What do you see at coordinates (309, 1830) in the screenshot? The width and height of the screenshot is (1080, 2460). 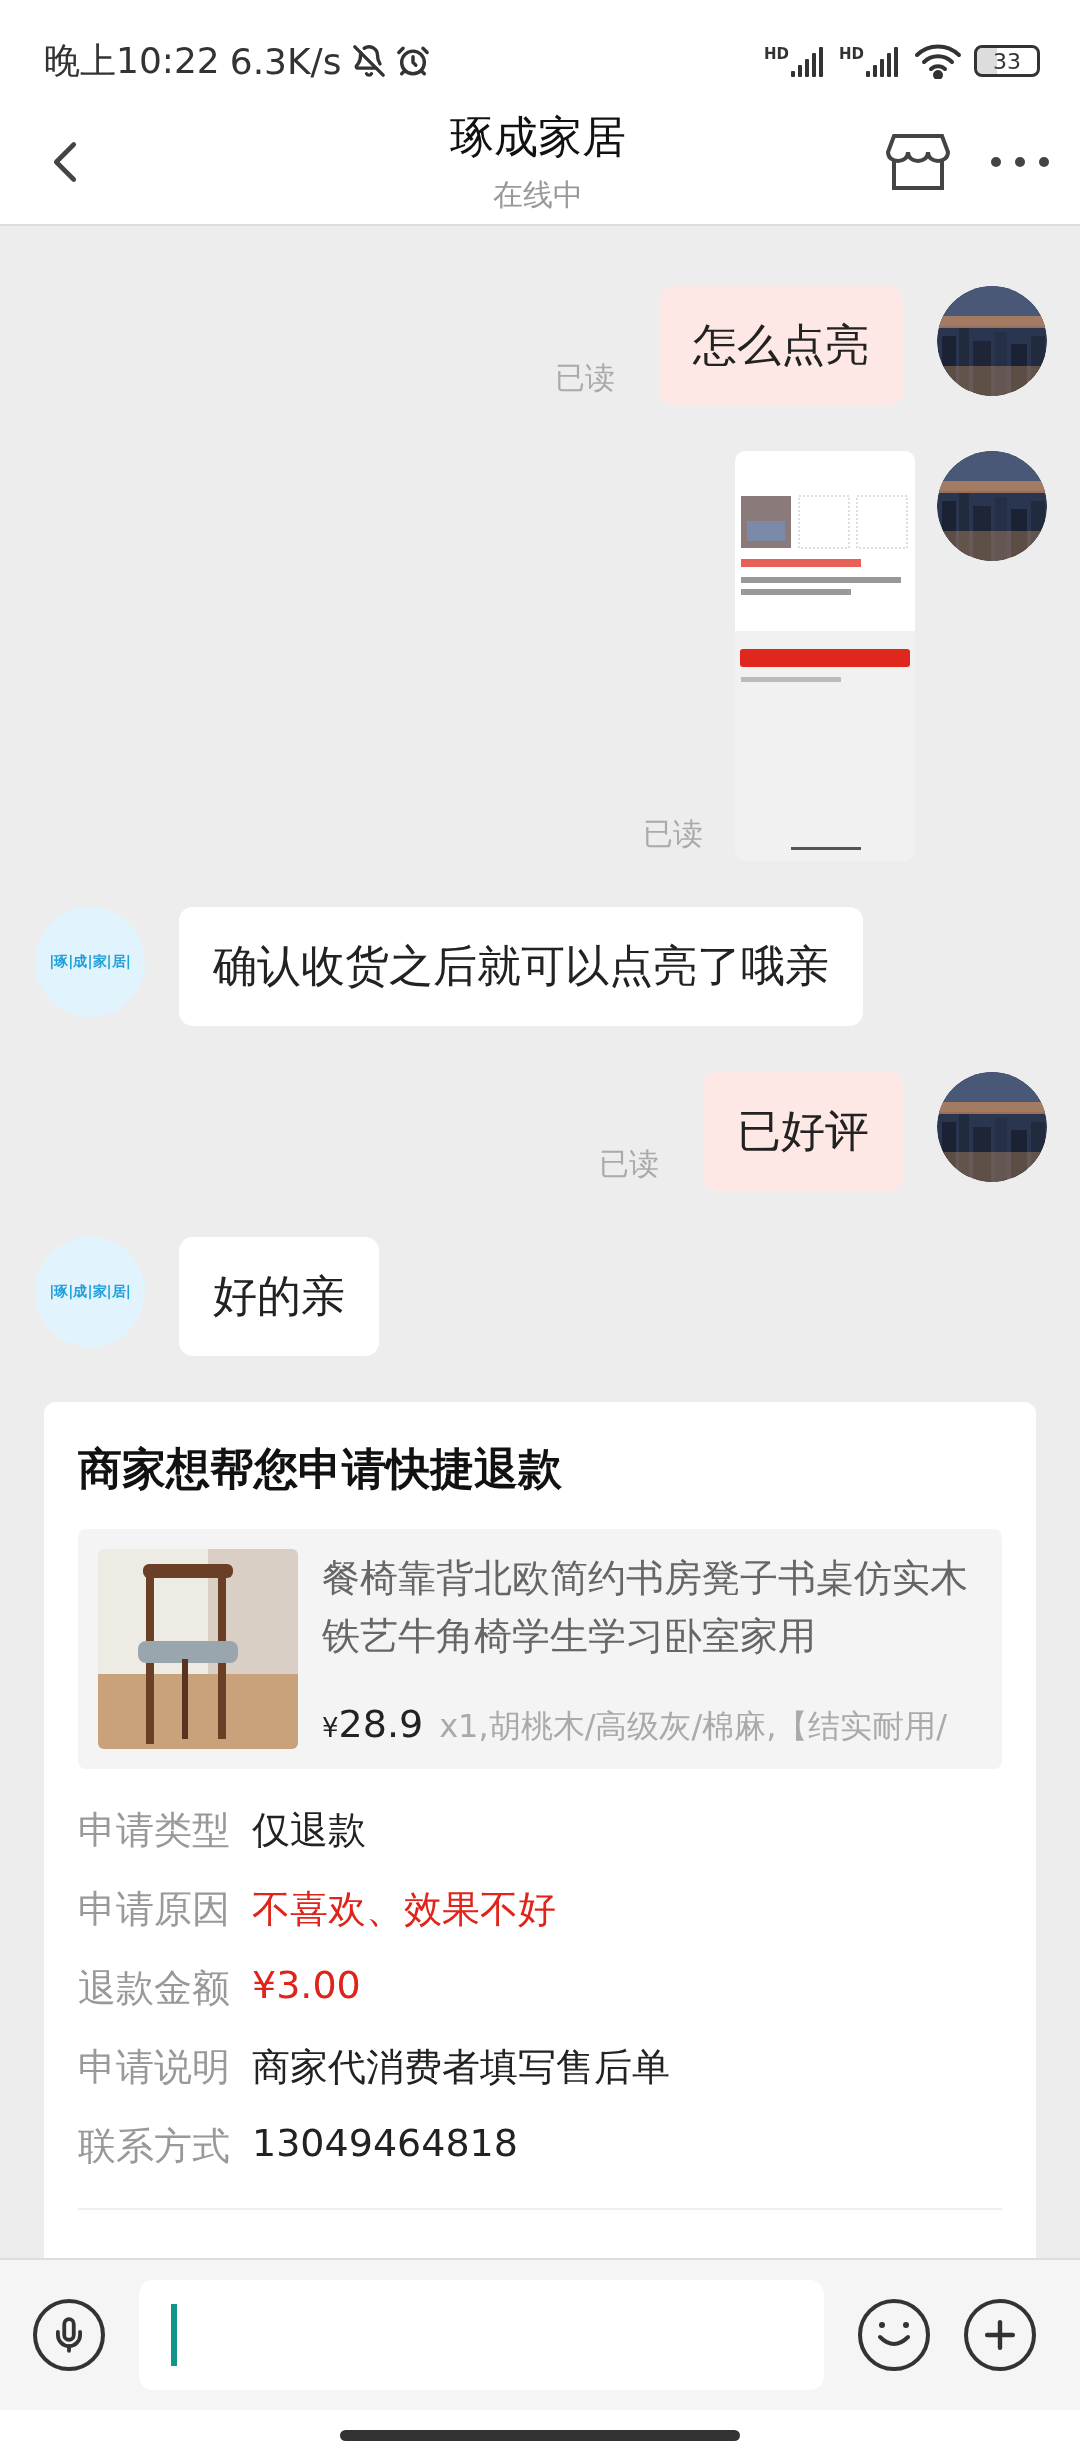 I see `detail-value: 仅退款` at bounding box center [309, 1830].